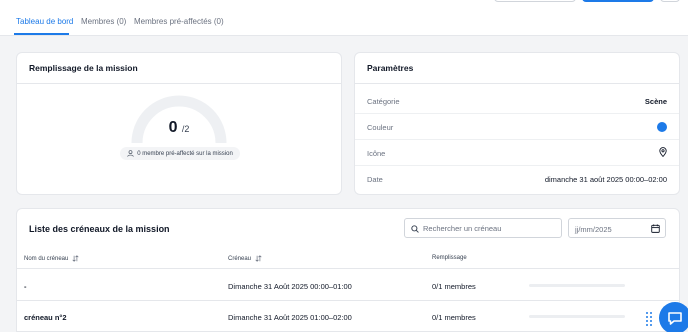 The image size is (688, 332). What do you see at coordinates (185, 129) in the screenshot?
I see `total-count: /2` at bounding box center [185, 129].